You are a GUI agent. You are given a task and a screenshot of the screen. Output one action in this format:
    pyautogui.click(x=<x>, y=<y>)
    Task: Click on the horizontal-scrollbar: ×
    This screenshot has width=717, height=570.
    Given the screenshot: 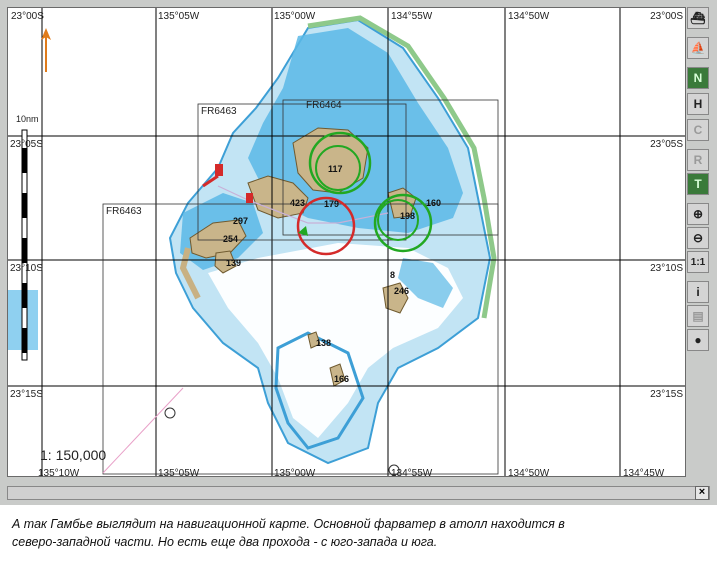 What is the action you would take?
    pyautogui.click(x=358, y=493)
    